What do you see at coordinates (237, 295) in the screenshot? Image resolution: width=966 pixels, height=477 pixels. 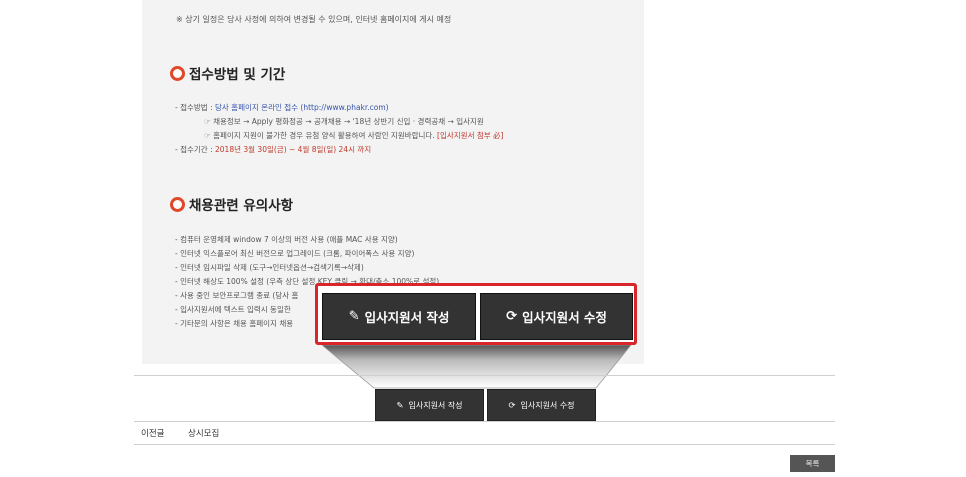 I see `notes-item: - 사용 중인 보안프로그램 종료 (당사 홈` at bounding box center [237, 295].